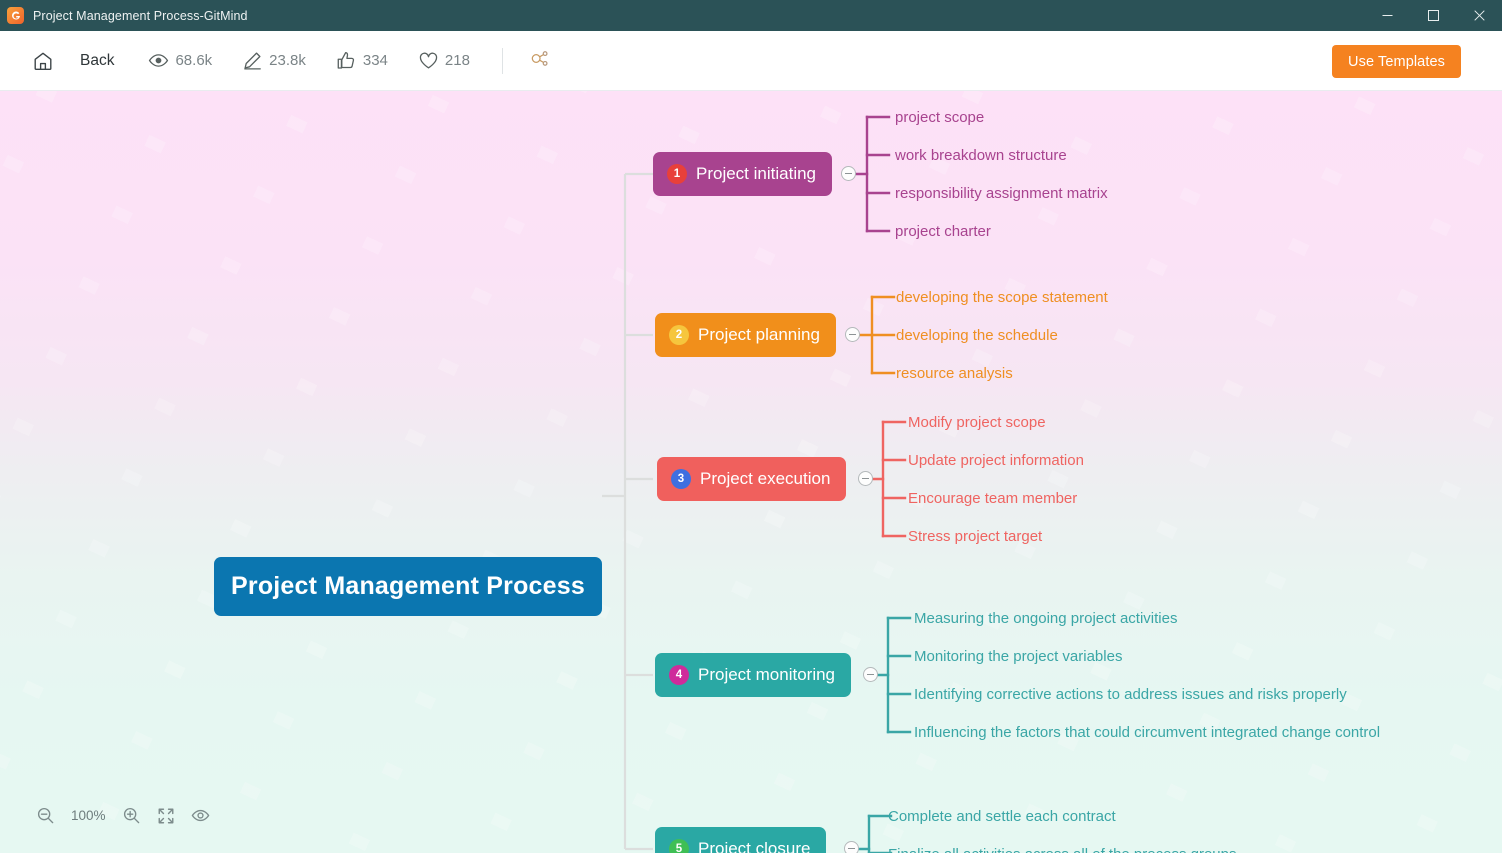 The image size is (1502, 853). What do you see at coordinates (1001, 193) in the screenshot?
I see `leaf-1-3: responsibility assignment matrix` at bounding box center [1001, 193].